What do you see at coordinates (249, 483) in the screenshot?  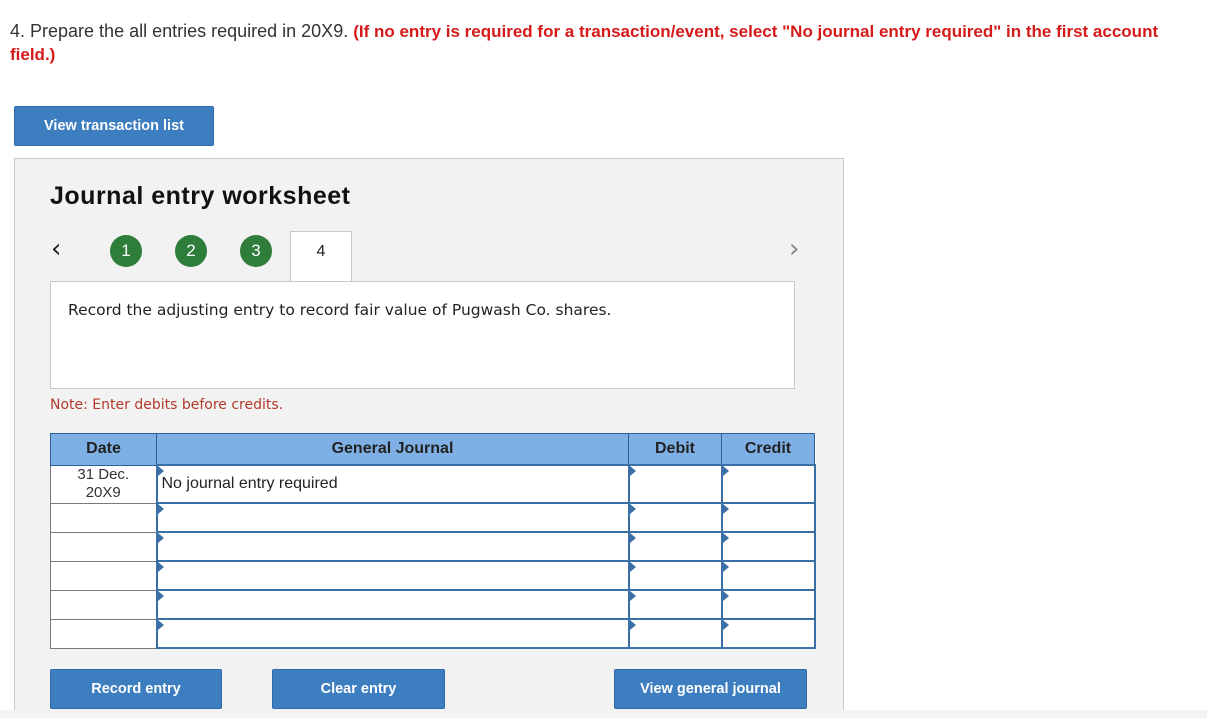 I see `account-value: No journal entry required` at bounding box center [249, 483].